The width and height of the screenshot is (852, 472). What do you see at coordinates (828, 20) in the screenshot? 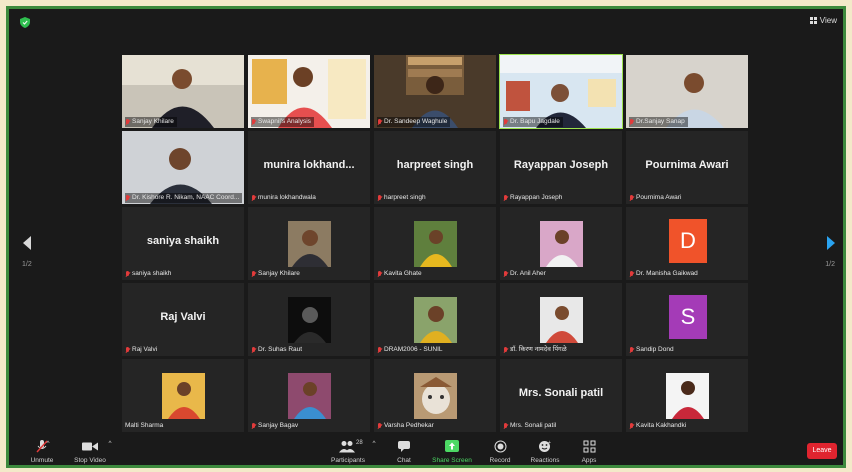
I see `view-label: View` at bounding box center [828, 20].